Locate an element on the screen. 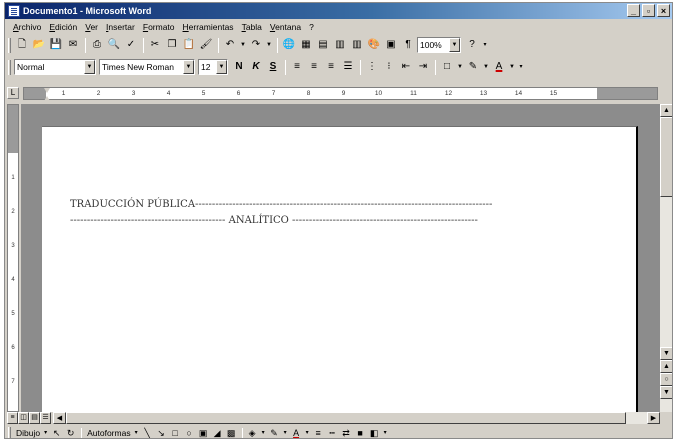 This screenshot has width=677, height=441. tables-borders-icon: ▦ is located at coordinates (306, 45).